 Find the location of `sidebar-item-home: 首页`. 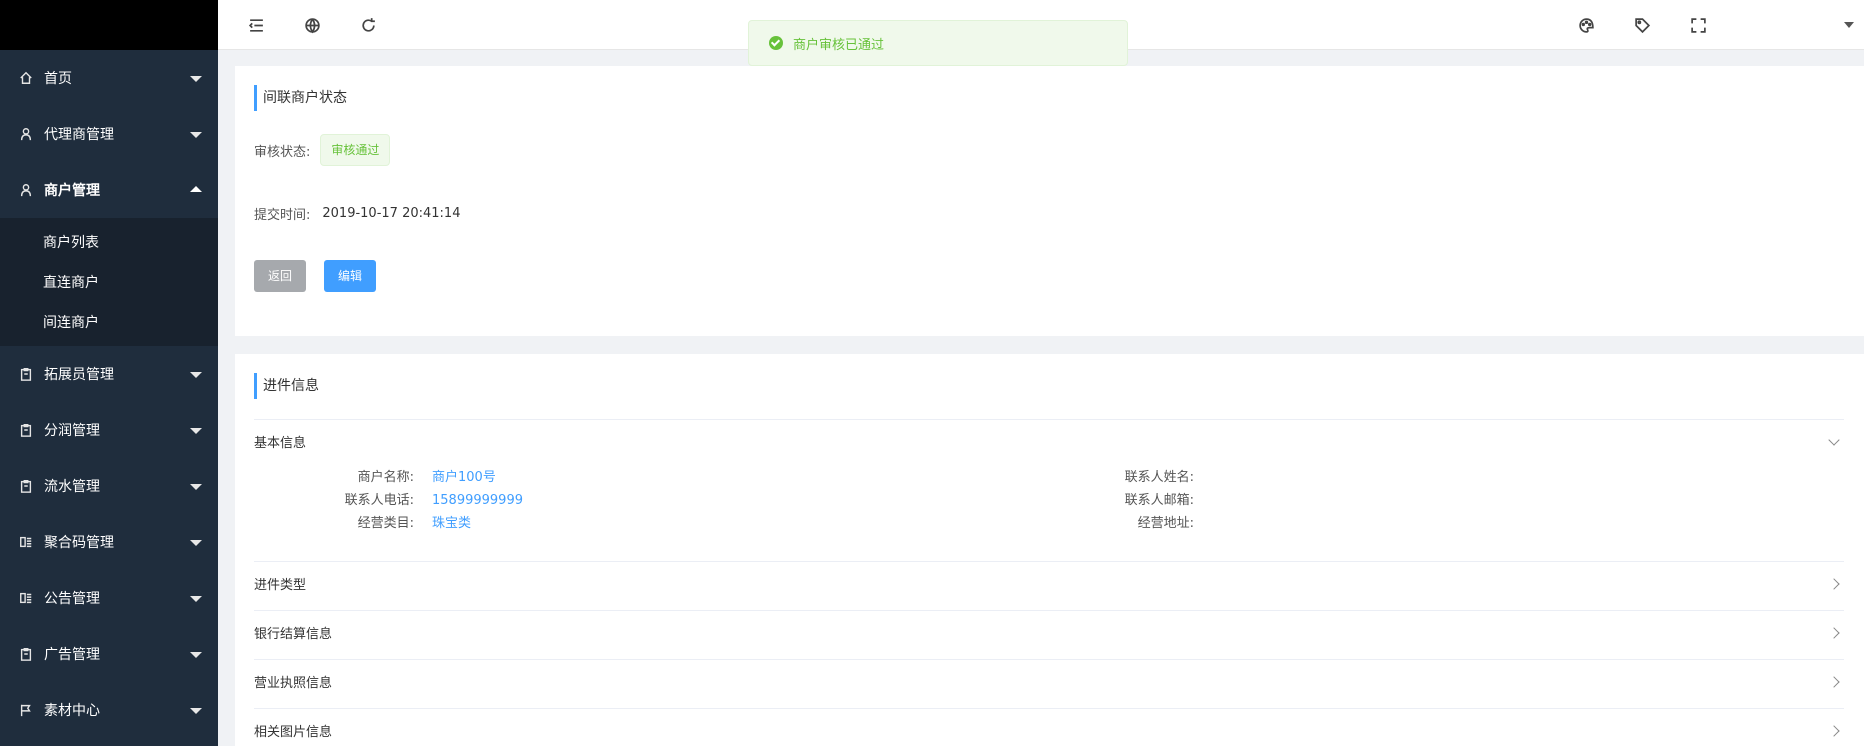

sidebar-item-home: 首页 is located at coordinates (109, 78).